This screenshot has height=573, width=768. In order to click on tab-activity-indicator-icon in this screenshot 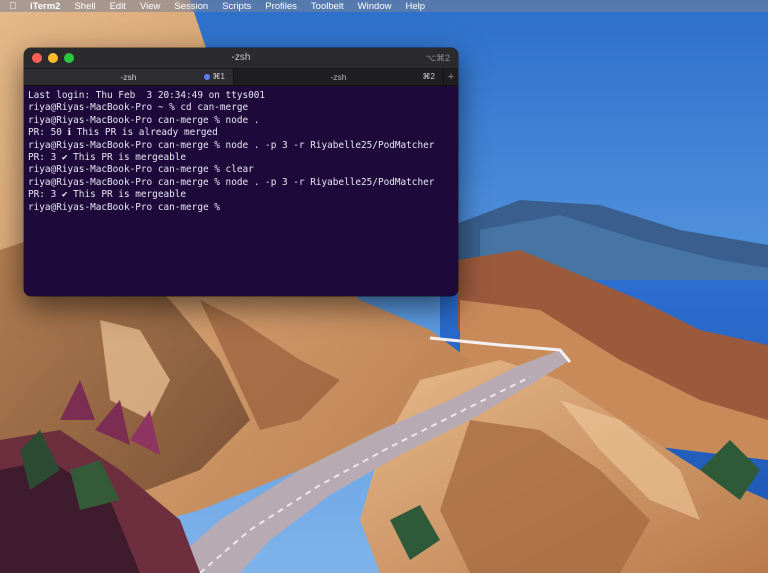, I will do `click(206, 77)`.